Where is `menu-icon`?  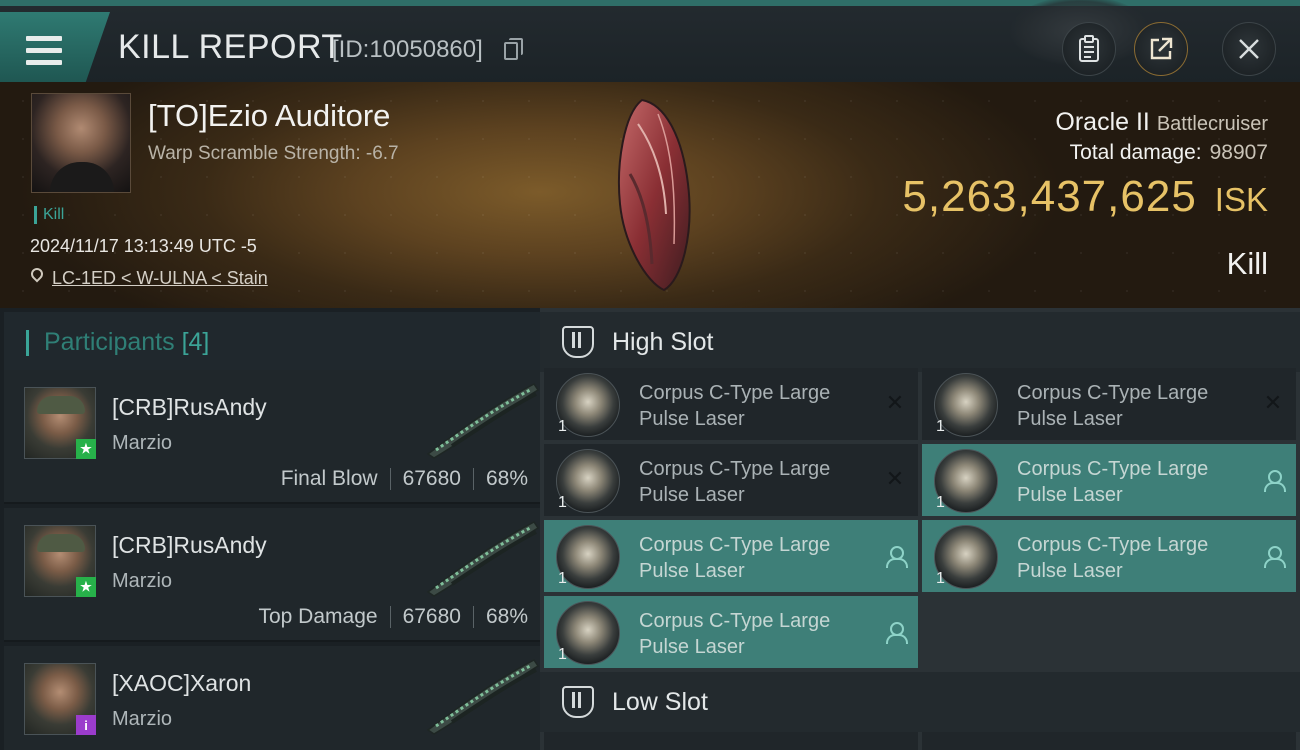 menu-icon is located at coordinates (44, 51).